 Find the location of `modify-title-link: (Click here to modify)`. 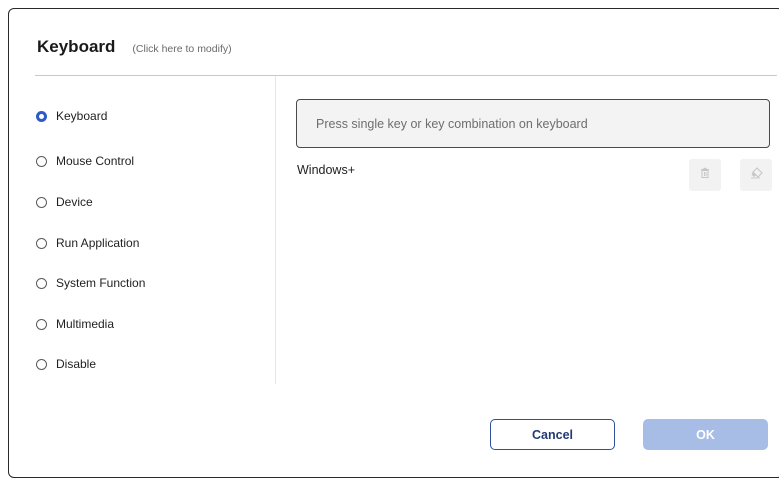

modify-title-link: (Click here to modify) is located at coordinates (181, 49).